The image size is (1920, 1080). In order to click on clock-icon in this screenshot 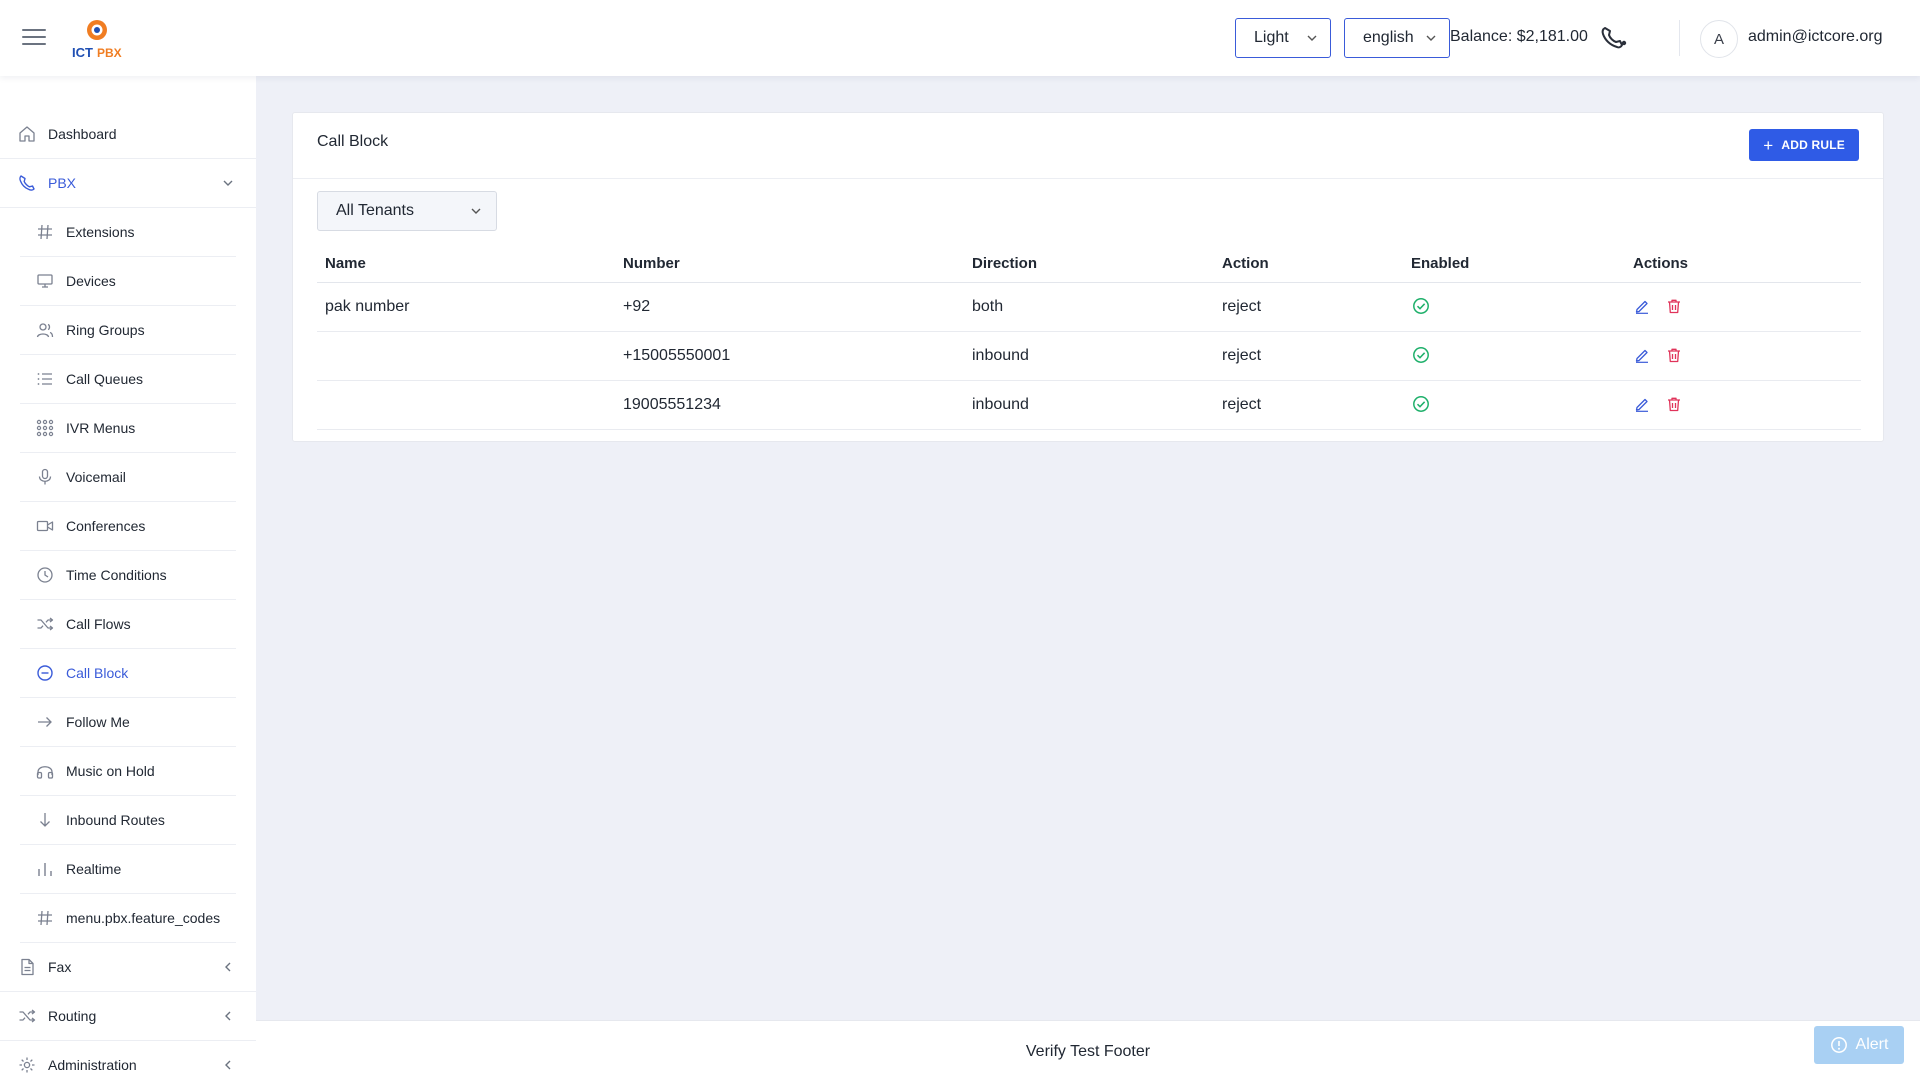, I will do `click(45, 575)`.